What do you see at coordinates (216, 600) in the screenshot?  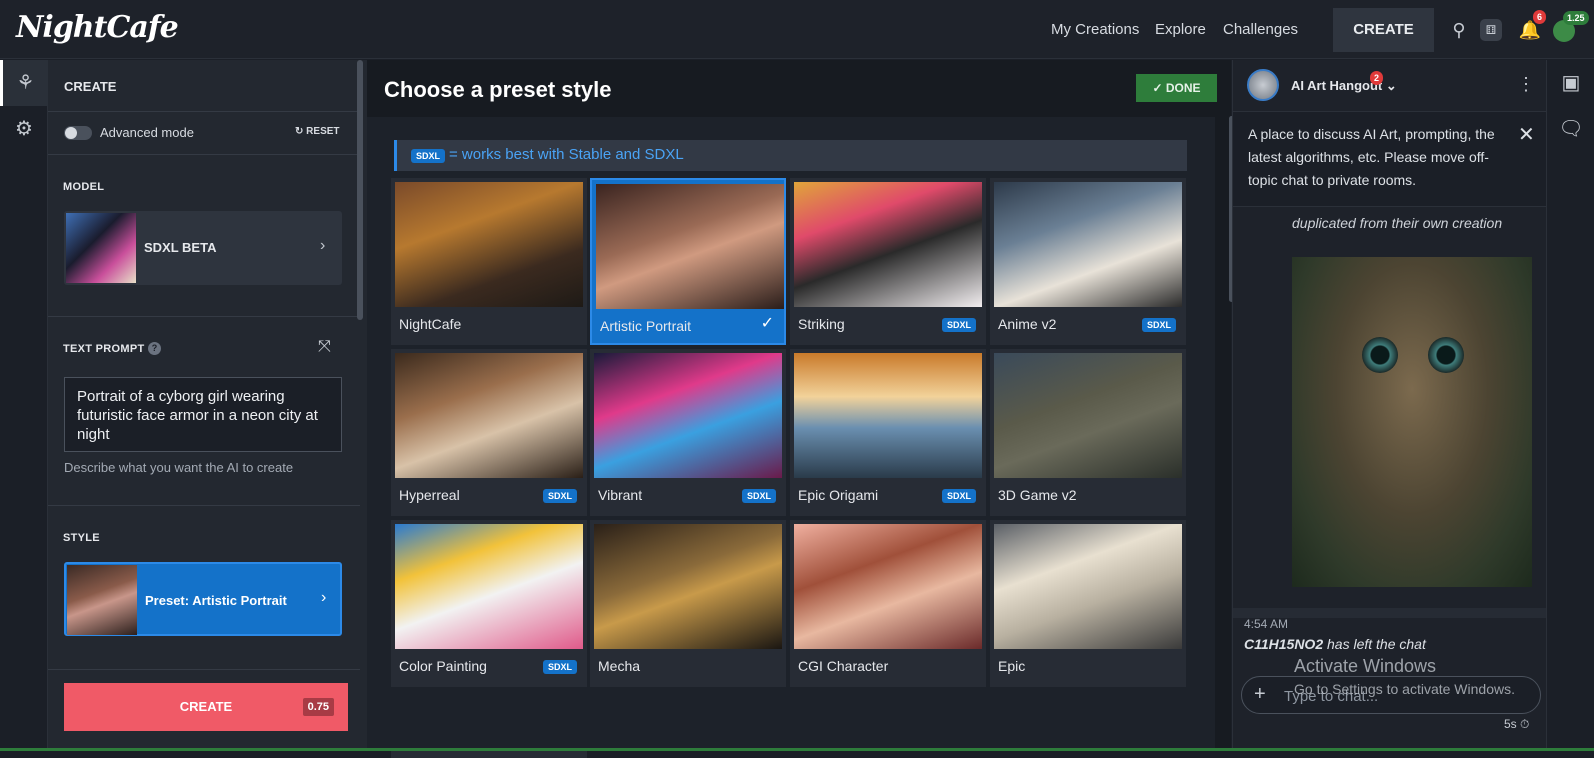 I see `style-name: Preset: Artistic Portrait` at bounding box center [216, 600].